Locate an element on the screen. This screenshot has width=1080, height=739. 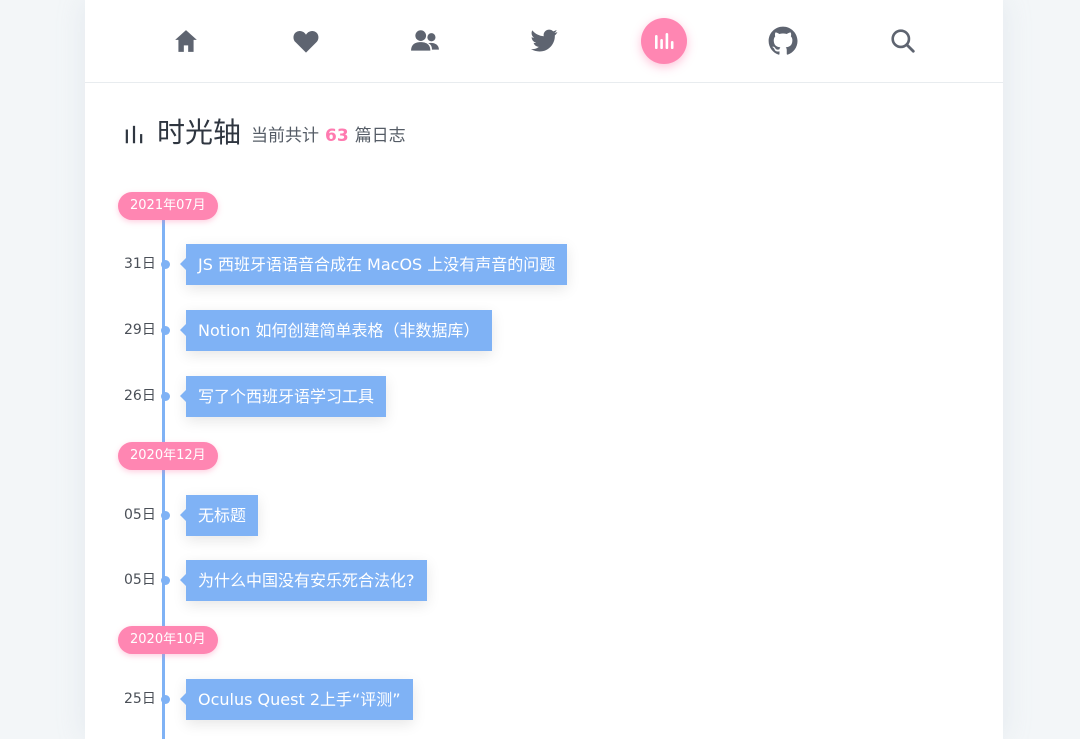
timeline-entry: 05日 无标题 is located at coordinates (535, 515).